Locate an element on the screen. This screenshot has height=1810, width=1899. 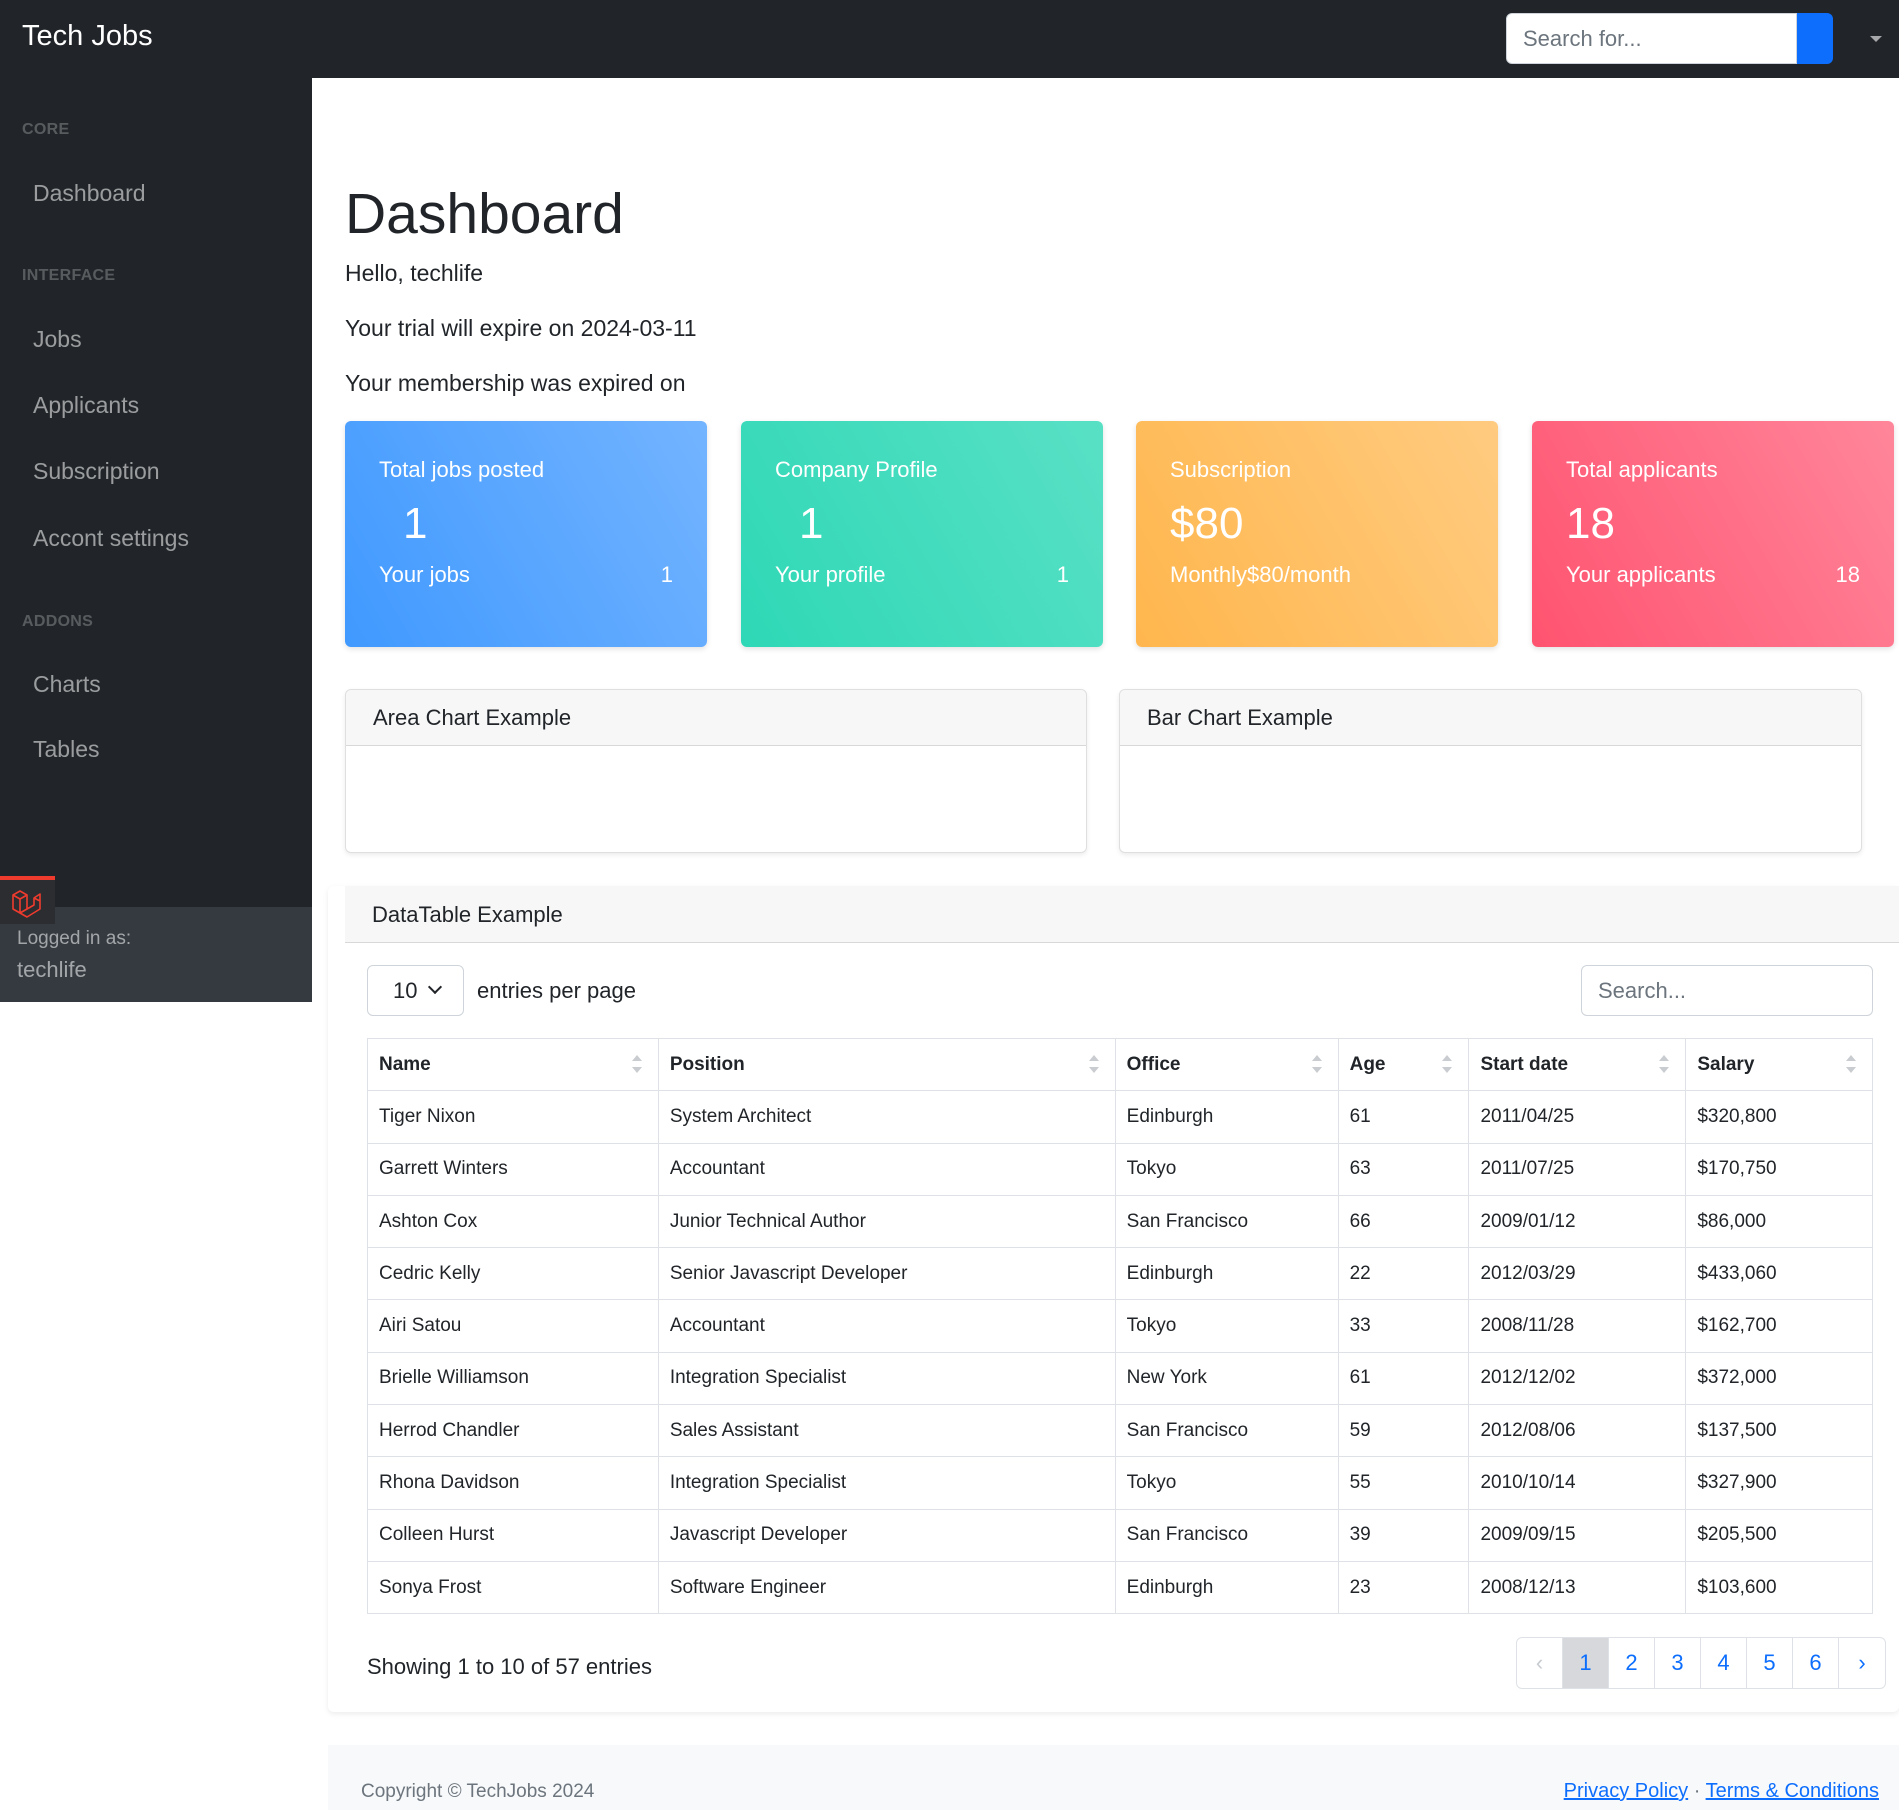
stat-card-value: $80 is located at coordinates (1207, 523).